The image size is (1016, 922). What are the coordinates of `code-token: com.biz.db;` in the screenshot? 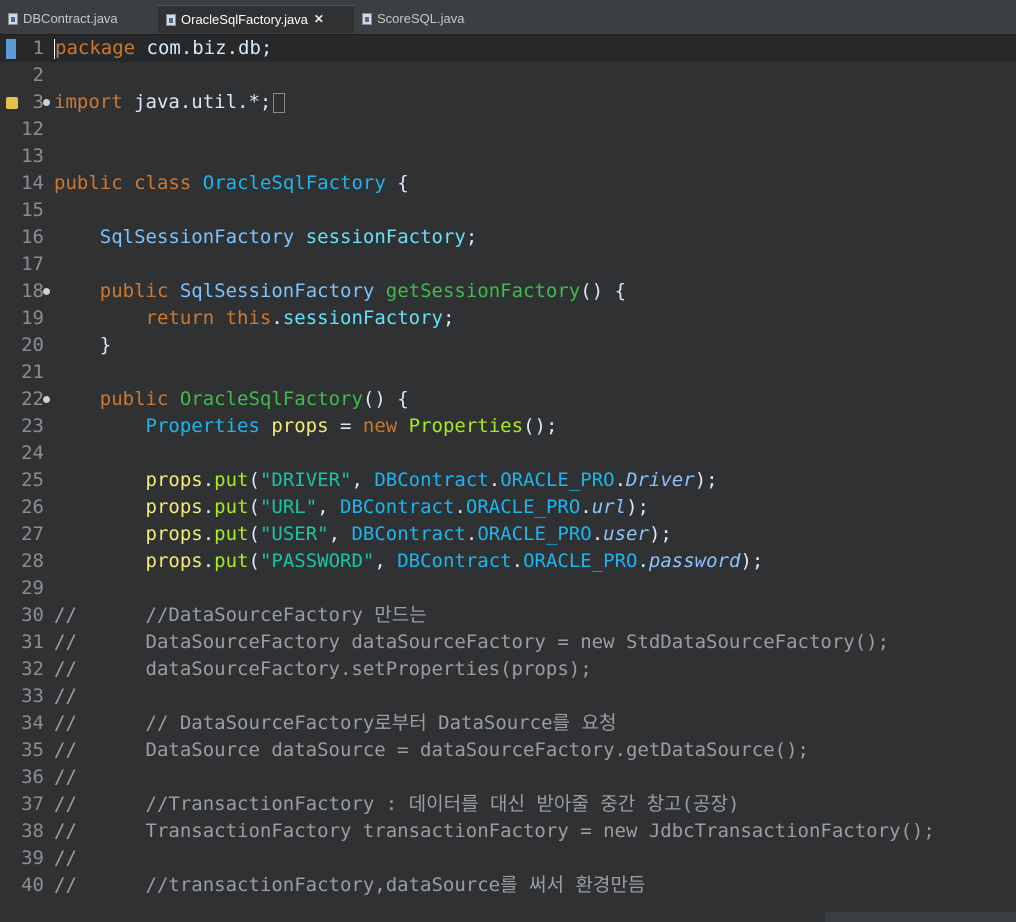 It's located at (204, 48).